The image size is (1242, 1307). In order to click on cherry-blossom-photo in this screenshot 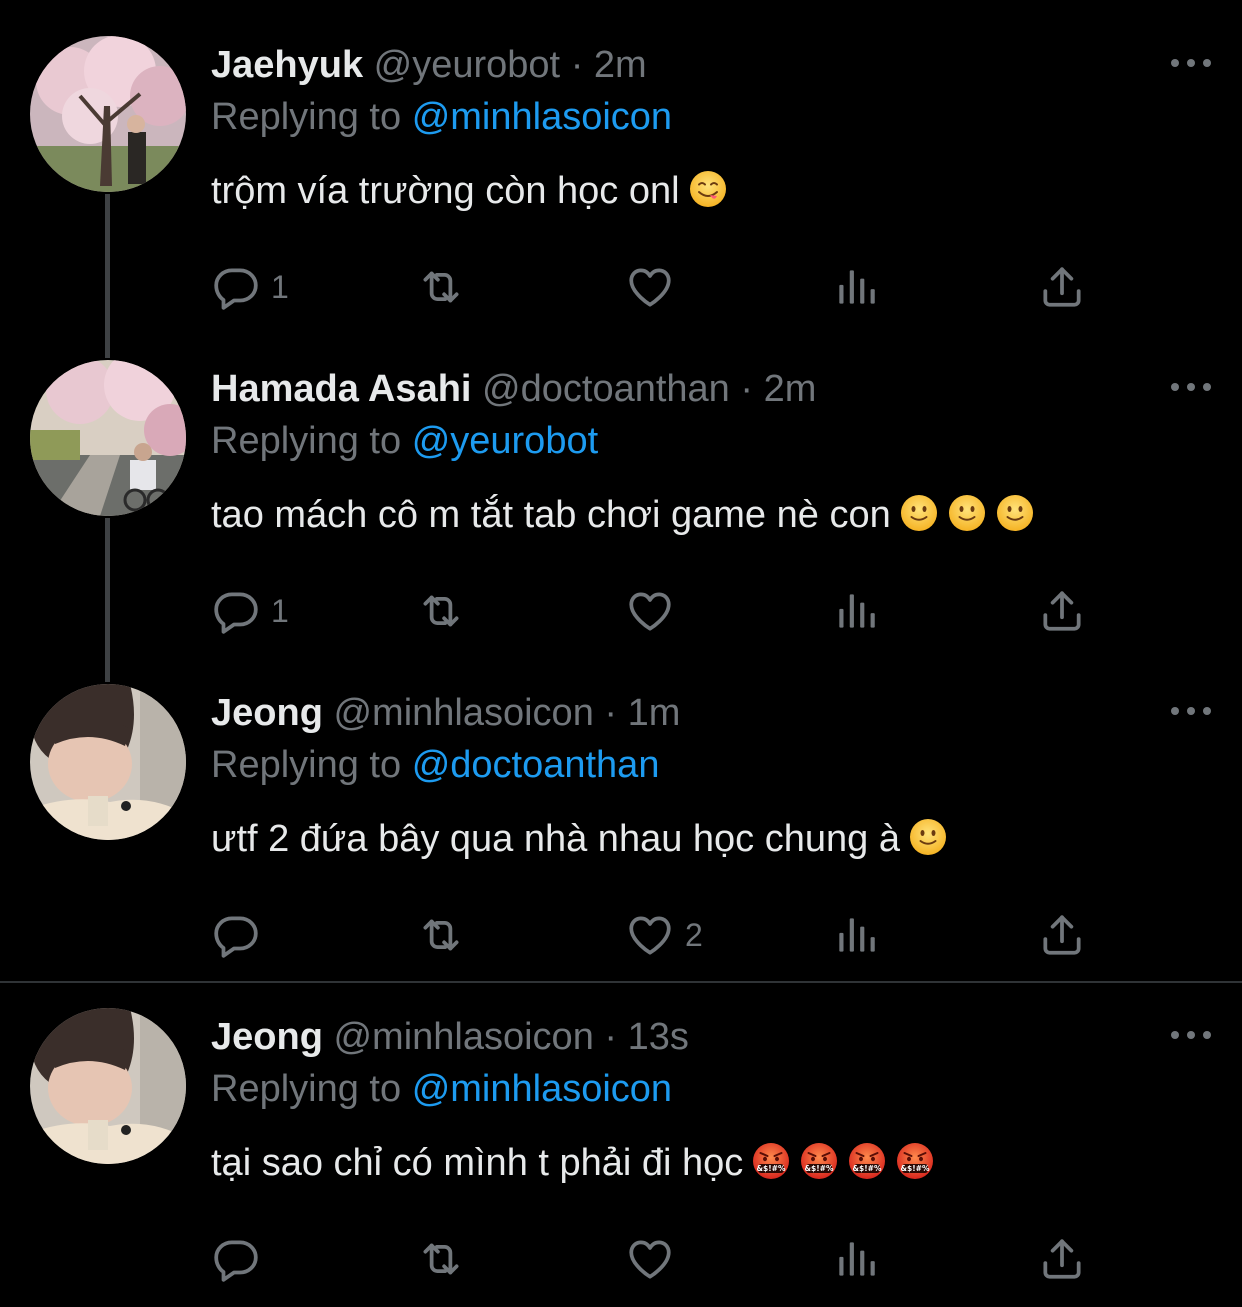, I will do `click(108, 114)`.